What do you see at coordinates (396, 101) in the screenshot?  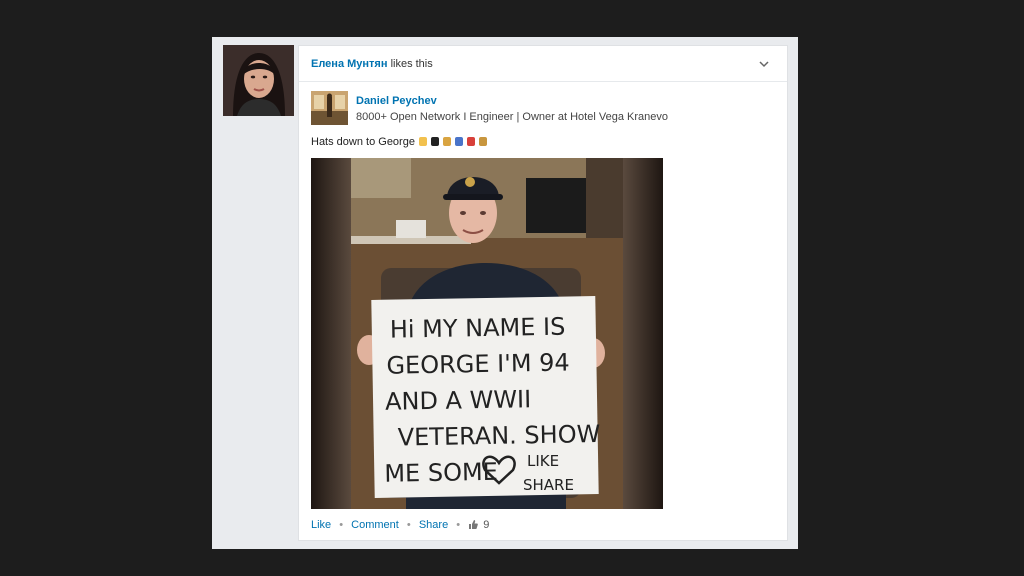 I see `author-name-link: Daniel Peychev` at bounding box center [396, 101].